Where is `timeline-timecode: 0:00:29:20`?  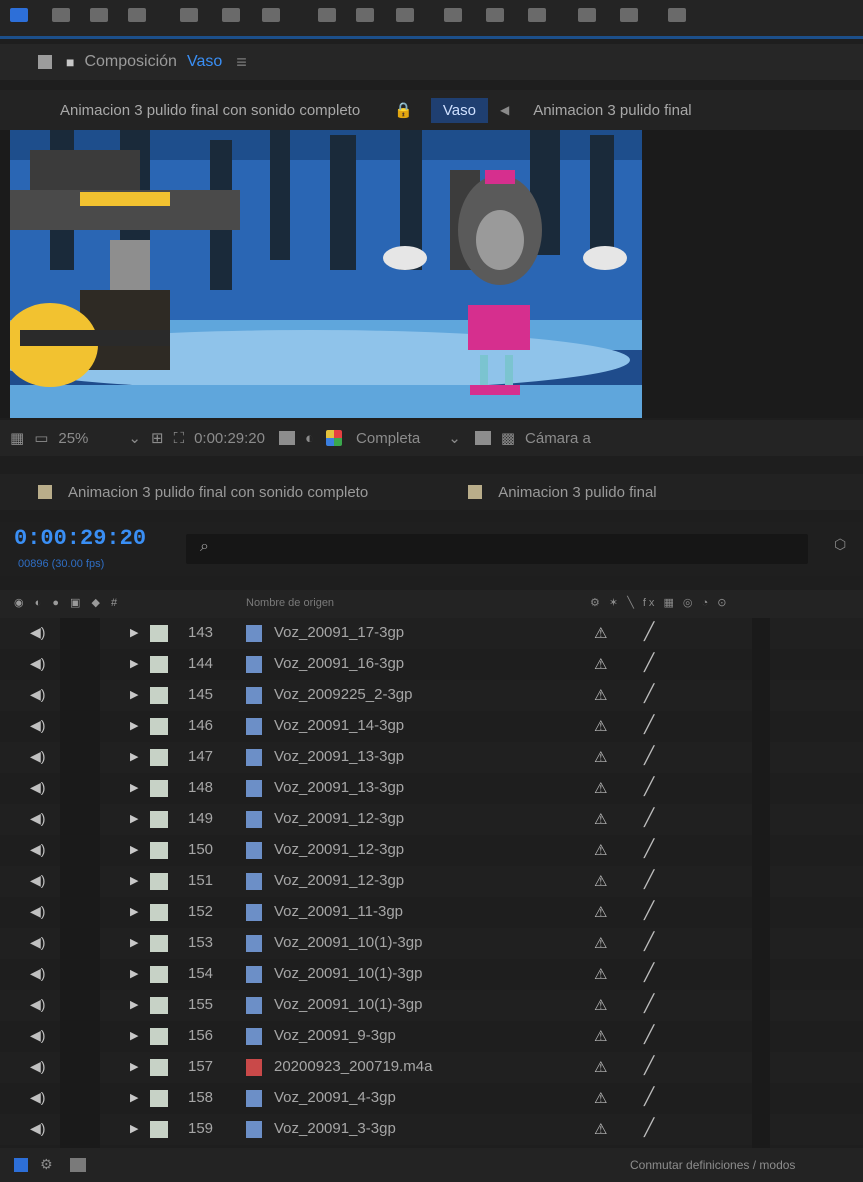 timeline-timecode: 0:00:29:20 is located at coordinates (80, 538).